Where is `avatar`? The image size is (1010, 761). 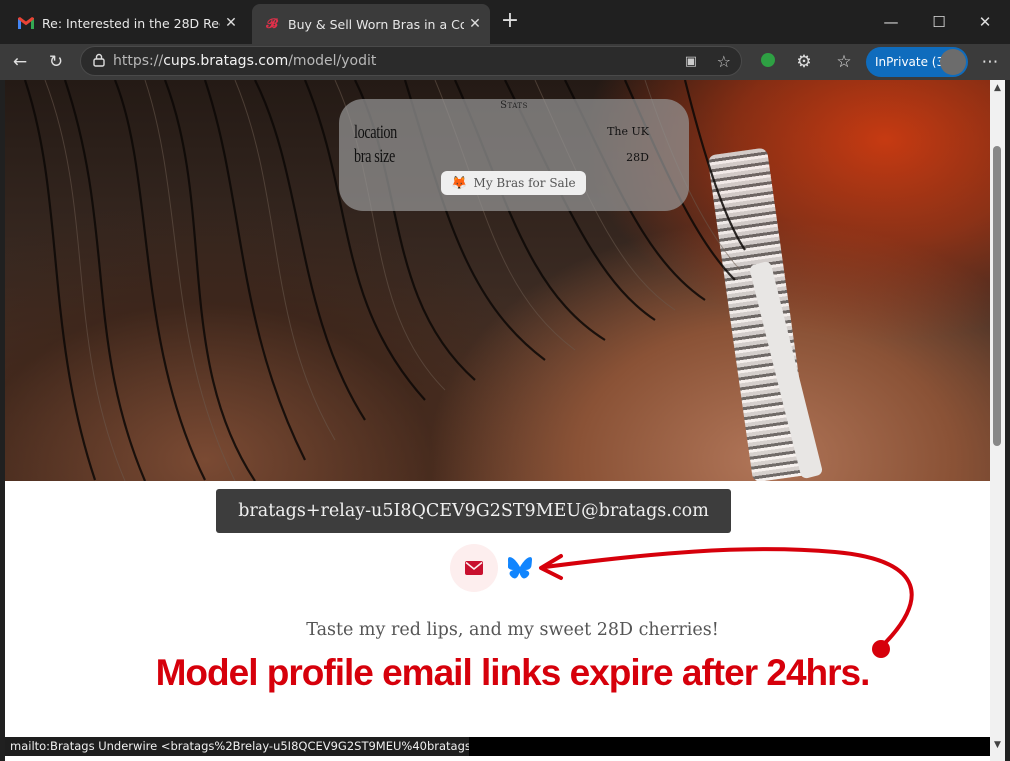
avatar is located at coordinates (953, 62).